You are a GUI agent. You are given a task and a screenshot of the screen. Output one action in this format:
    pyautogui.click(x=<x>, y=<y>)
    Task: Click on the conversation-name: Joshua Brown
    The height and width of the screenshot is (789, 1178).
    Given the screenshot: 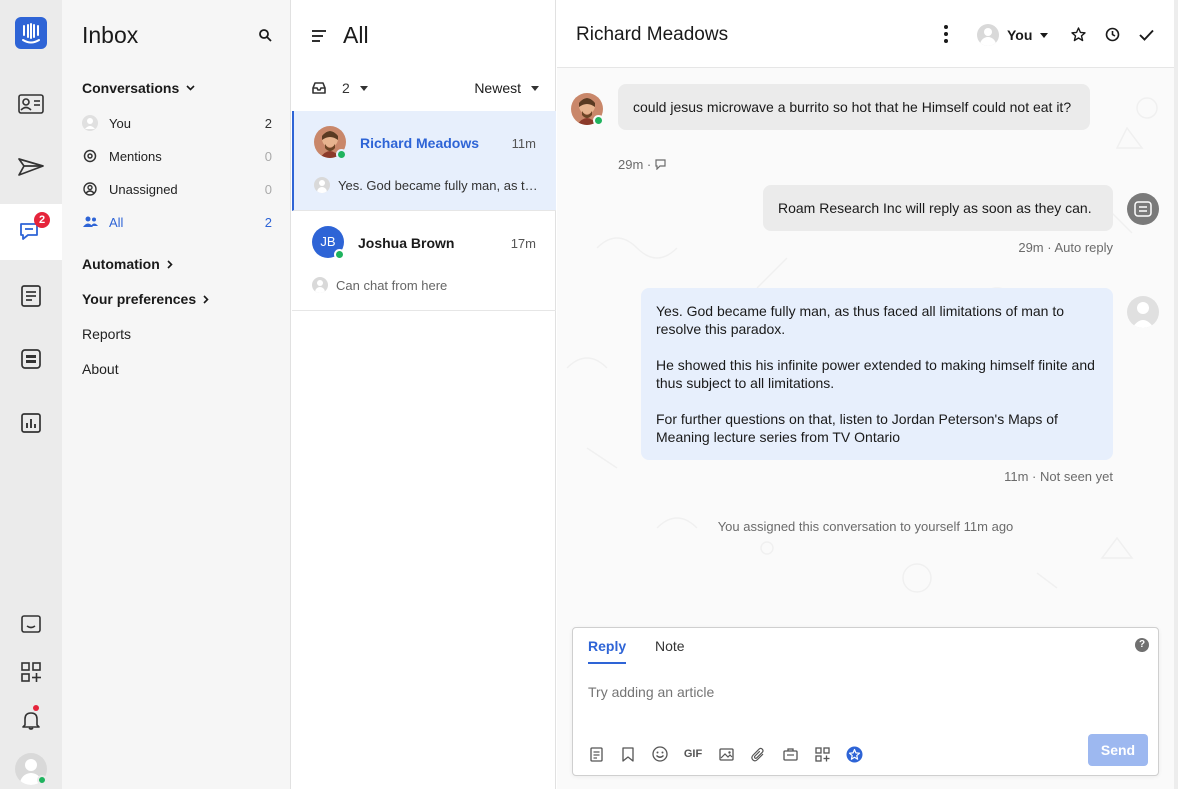 What is the action you would take?
    pyautogui.click(x=406, y=243)
    